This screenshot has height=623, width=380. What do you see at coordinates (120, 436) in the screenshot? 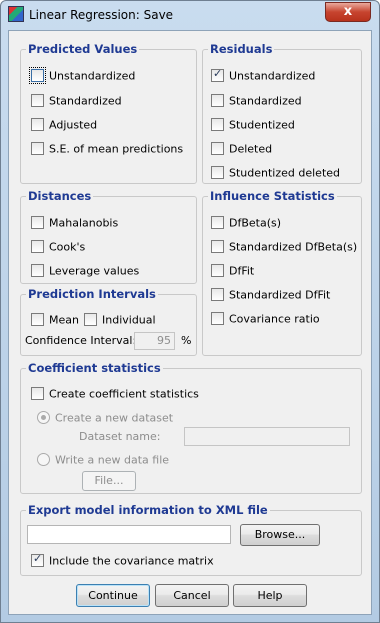
I see `dataset-name-label: Dataset name:` at bounding box center [120, 436].